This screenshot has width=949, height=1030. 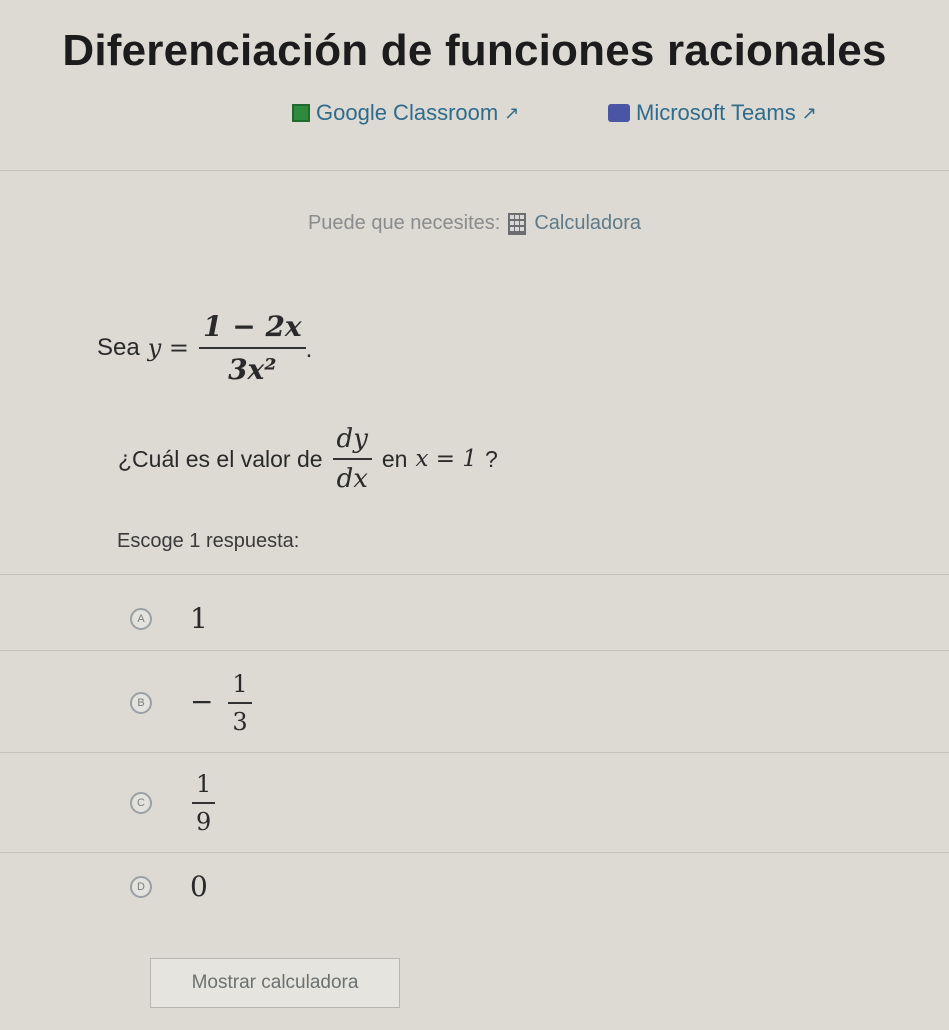 What do you see at coordinates (169, 886) in the screenshot?
I see `answer-option-d: D 0` at bounding box center [169, 886].